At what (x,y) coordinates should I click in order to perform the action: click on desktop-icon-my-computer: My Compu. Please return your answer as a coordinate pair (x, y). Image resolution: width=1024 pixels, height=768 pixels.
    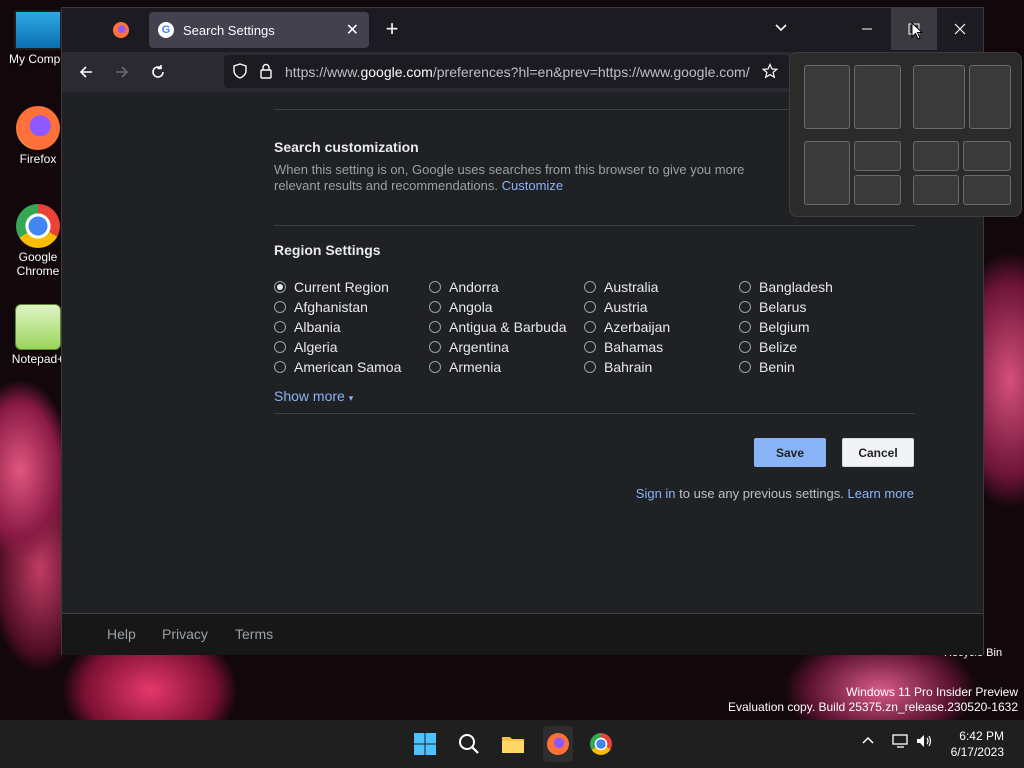
    Looking at the image, I should click on (38, 38).